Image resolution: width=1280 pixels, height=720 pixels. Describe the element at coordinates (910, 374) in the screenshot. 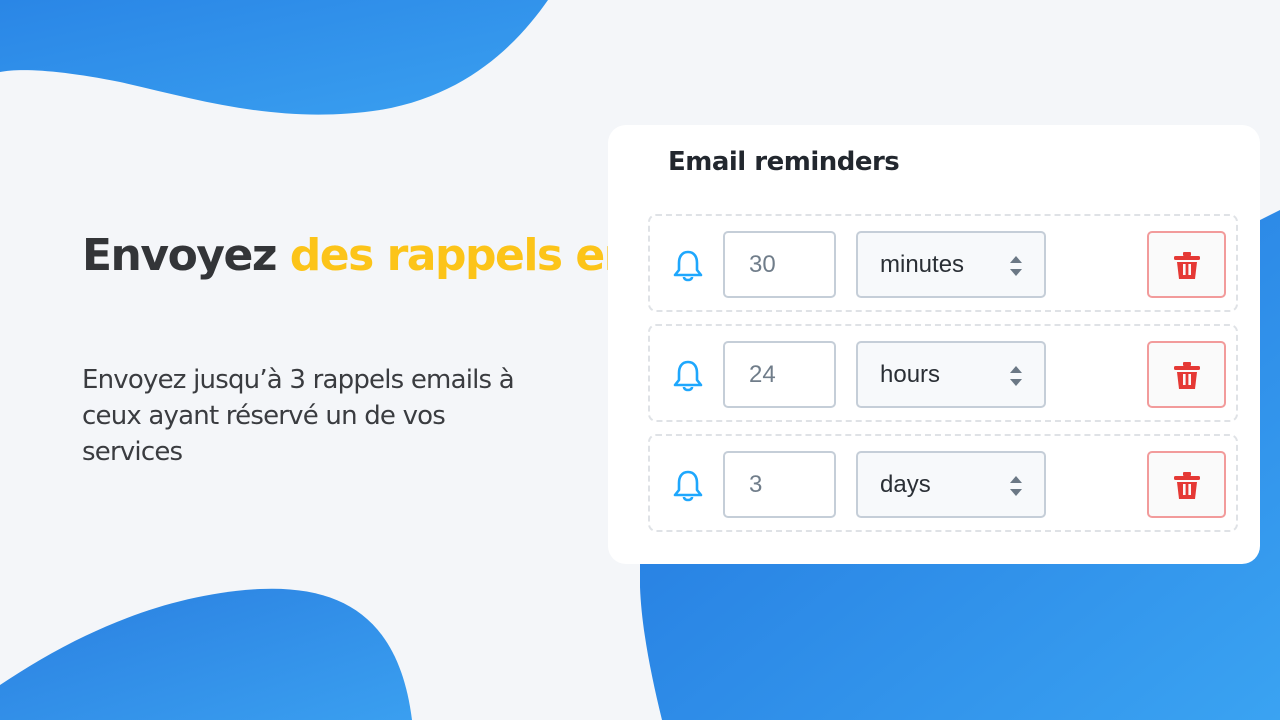

I see `unit-label: hours` at that location.